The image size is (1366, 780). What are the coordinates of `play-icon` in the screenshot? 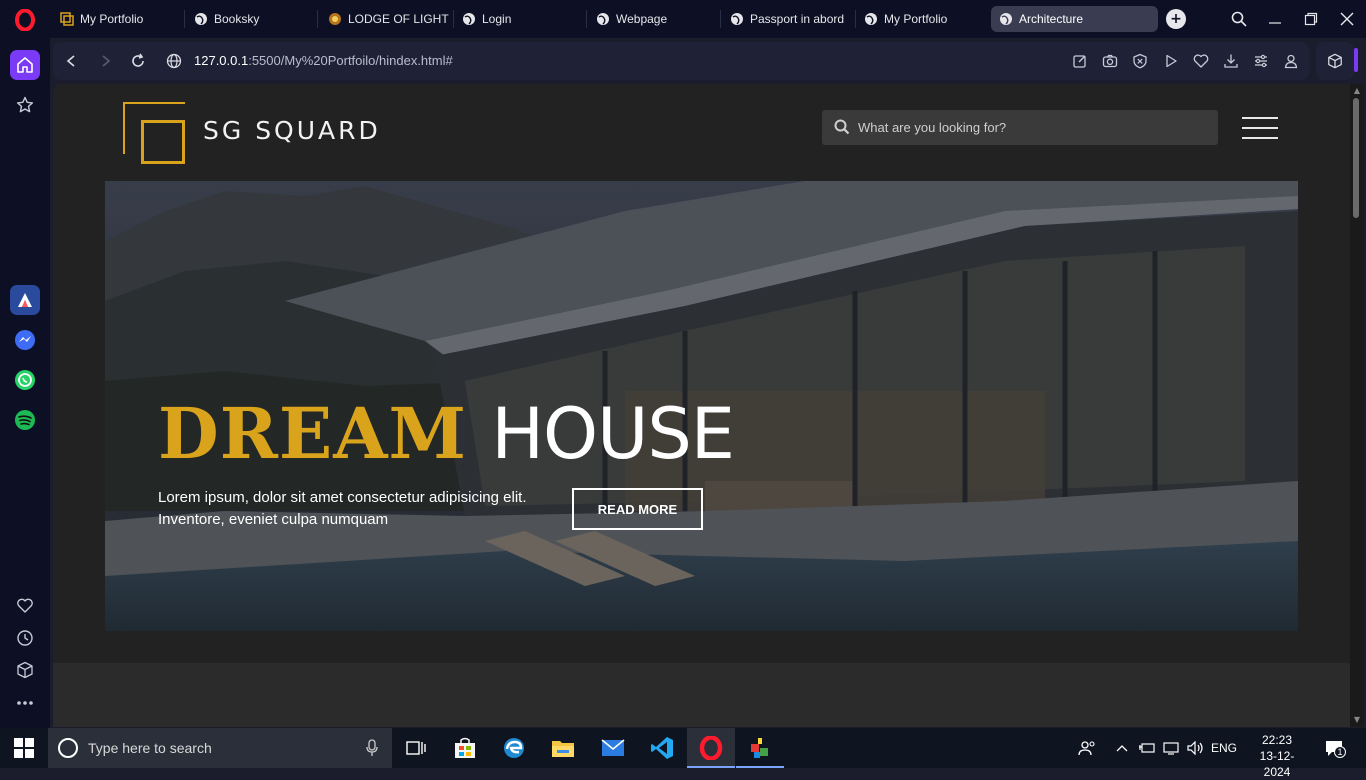 It's located at (1171, 61).